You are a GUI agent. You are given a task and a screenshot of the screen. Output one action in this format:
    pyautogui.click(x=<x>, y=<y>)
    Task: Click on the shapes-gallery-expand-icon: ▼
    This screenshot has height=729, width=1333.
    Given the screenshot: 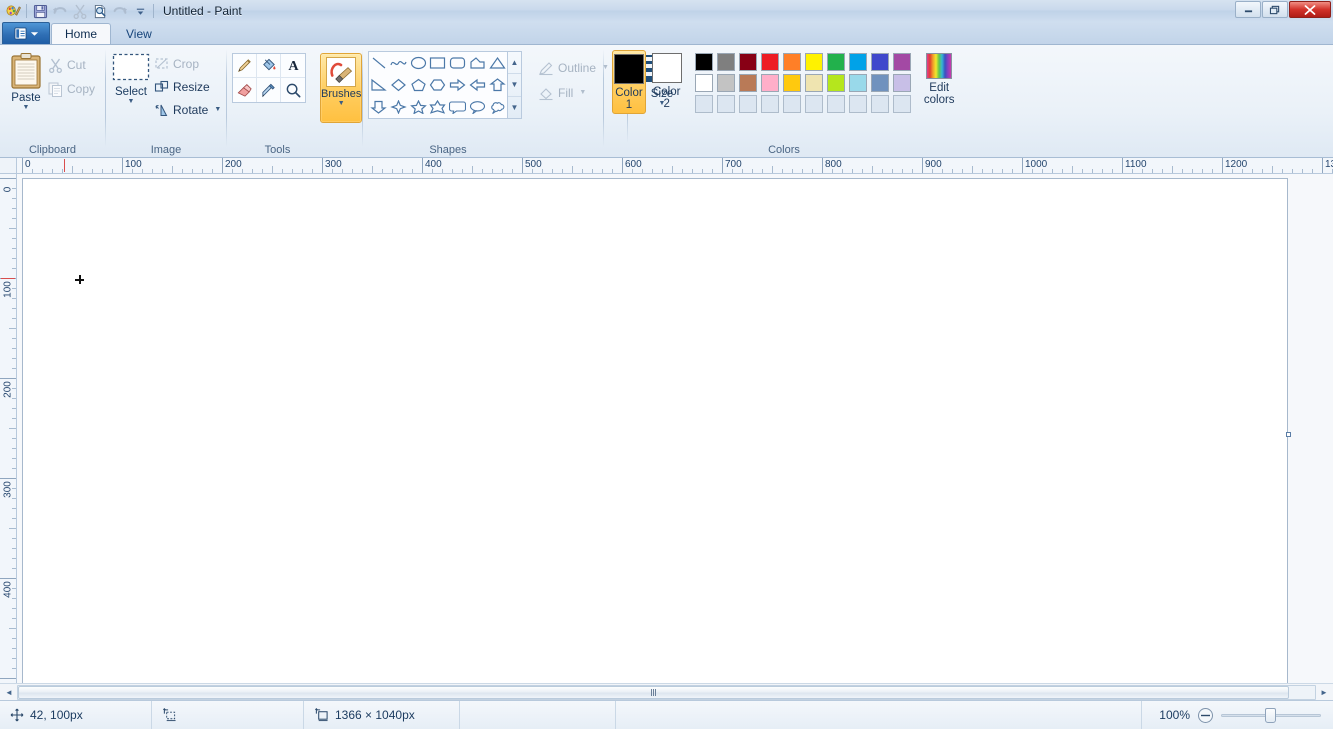 What is the action you would take?
    pyautogui.click(x=514, y=107)
    